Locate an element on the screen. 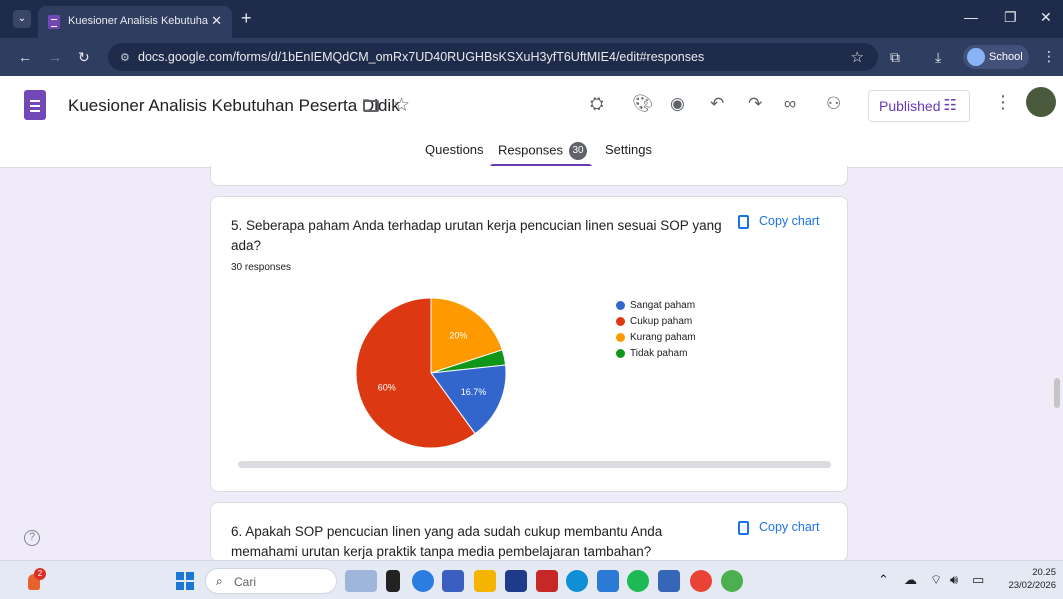 This screenshot has height=599, width=1063. legend-item: Kurang paham is located at coordinates (656, 340).